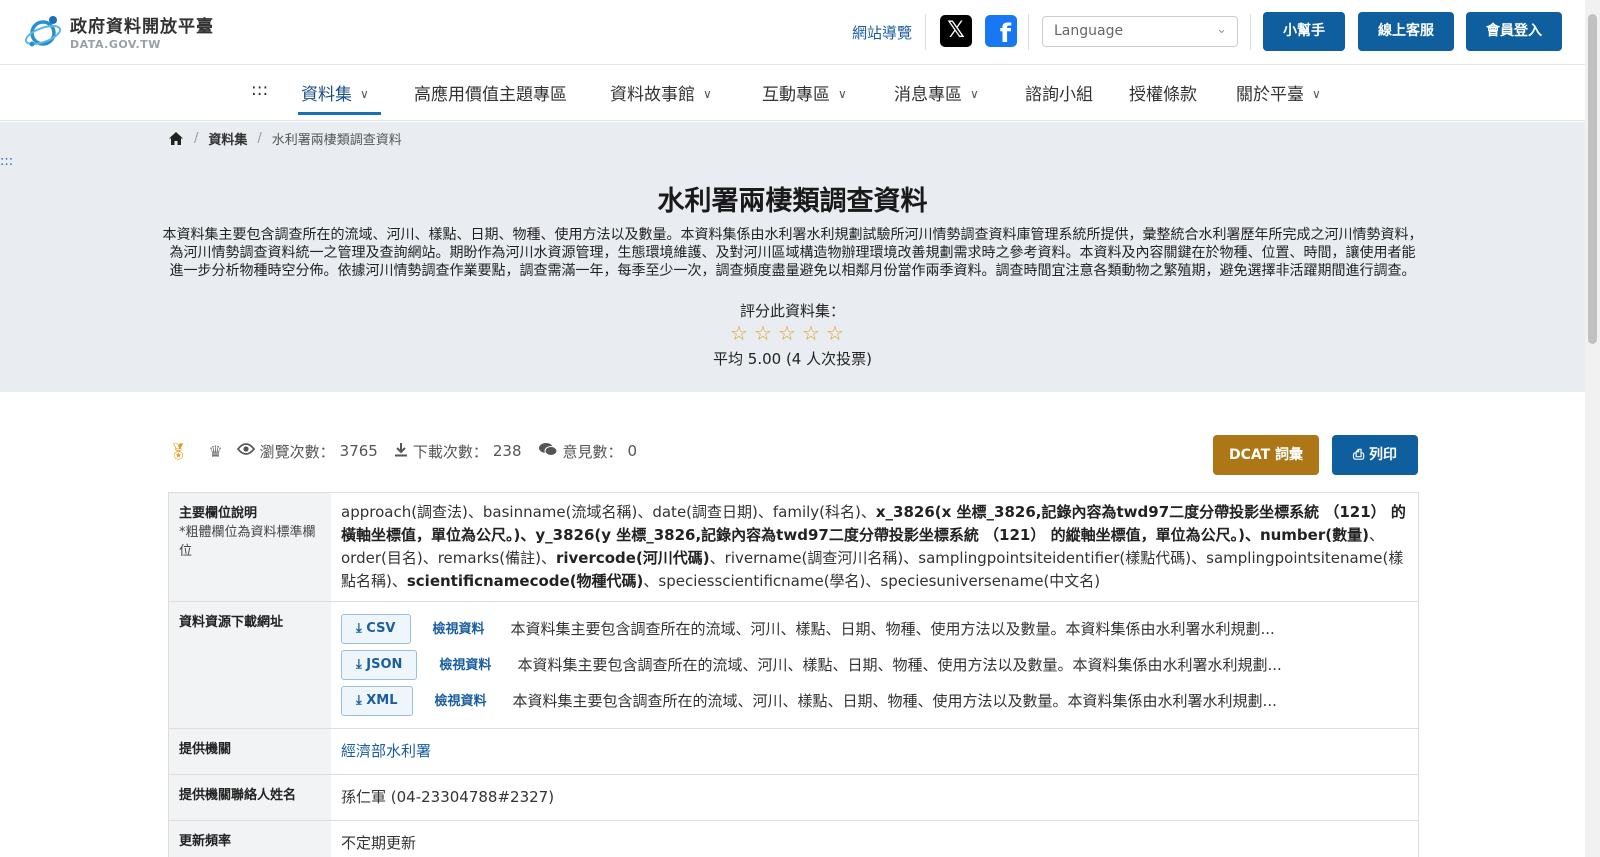 This screenshot has width=1600, height=857. I want to click on site-logo: 政府資料開放平臺 DATA.GOV.TW, so click(119, 31).